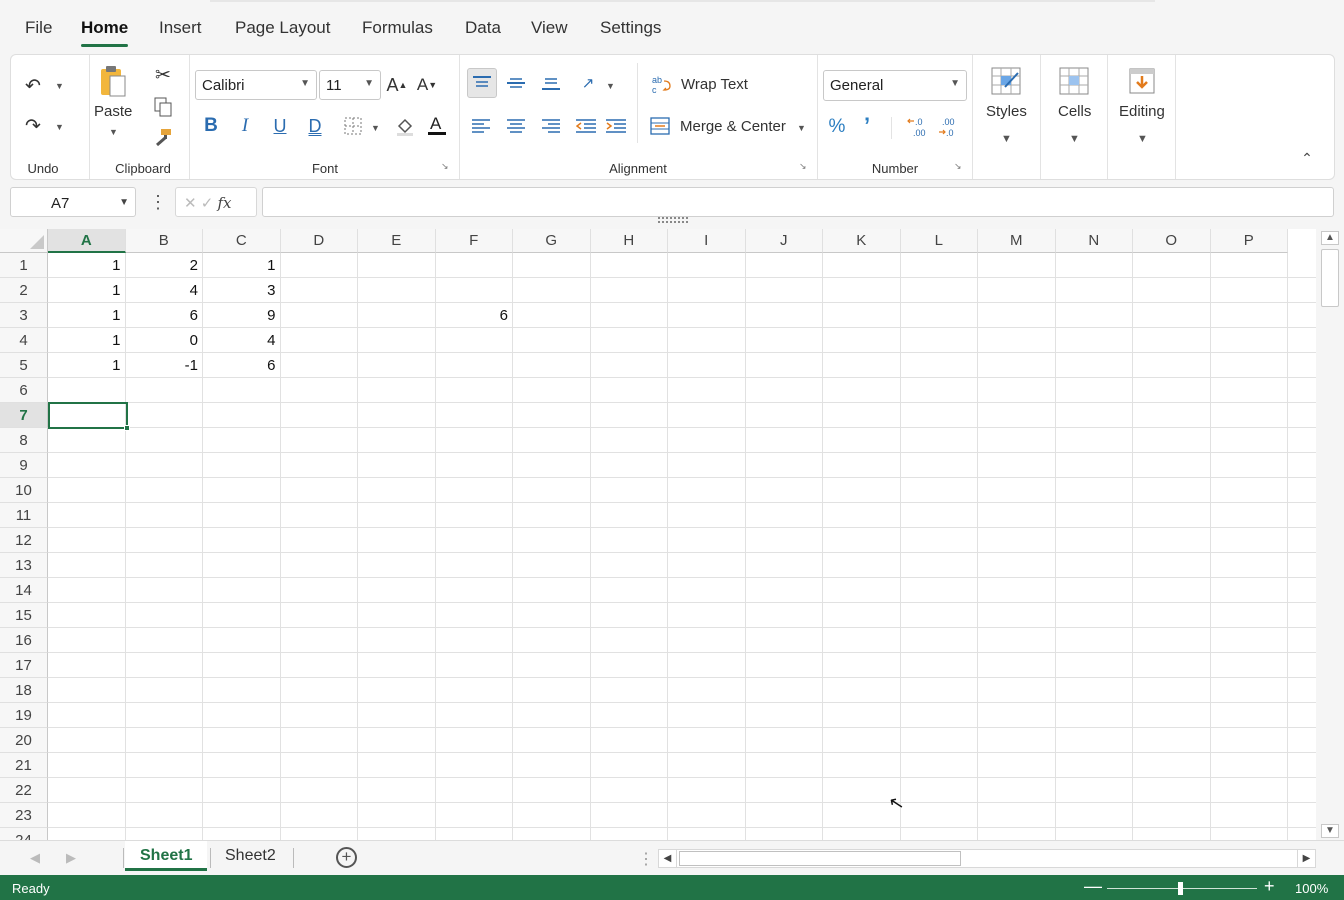 The height and width of the screenshot is (900, 1344). Describe the element at coordinates (38, 28) in the screenshot. I see `menu-file: File` at that location.